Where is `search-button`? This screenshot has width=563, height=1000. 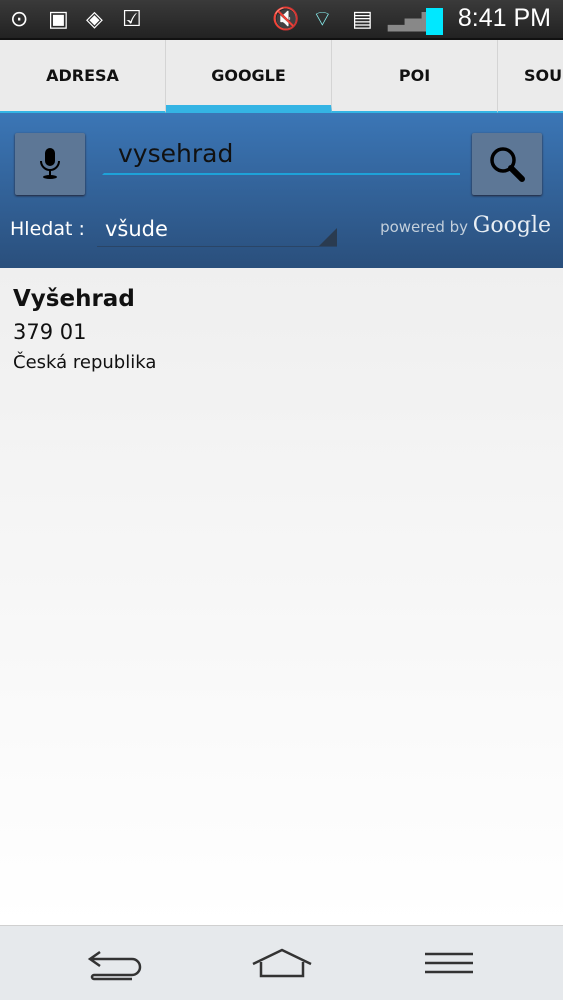 search-button is located at coordinates (507, 164).